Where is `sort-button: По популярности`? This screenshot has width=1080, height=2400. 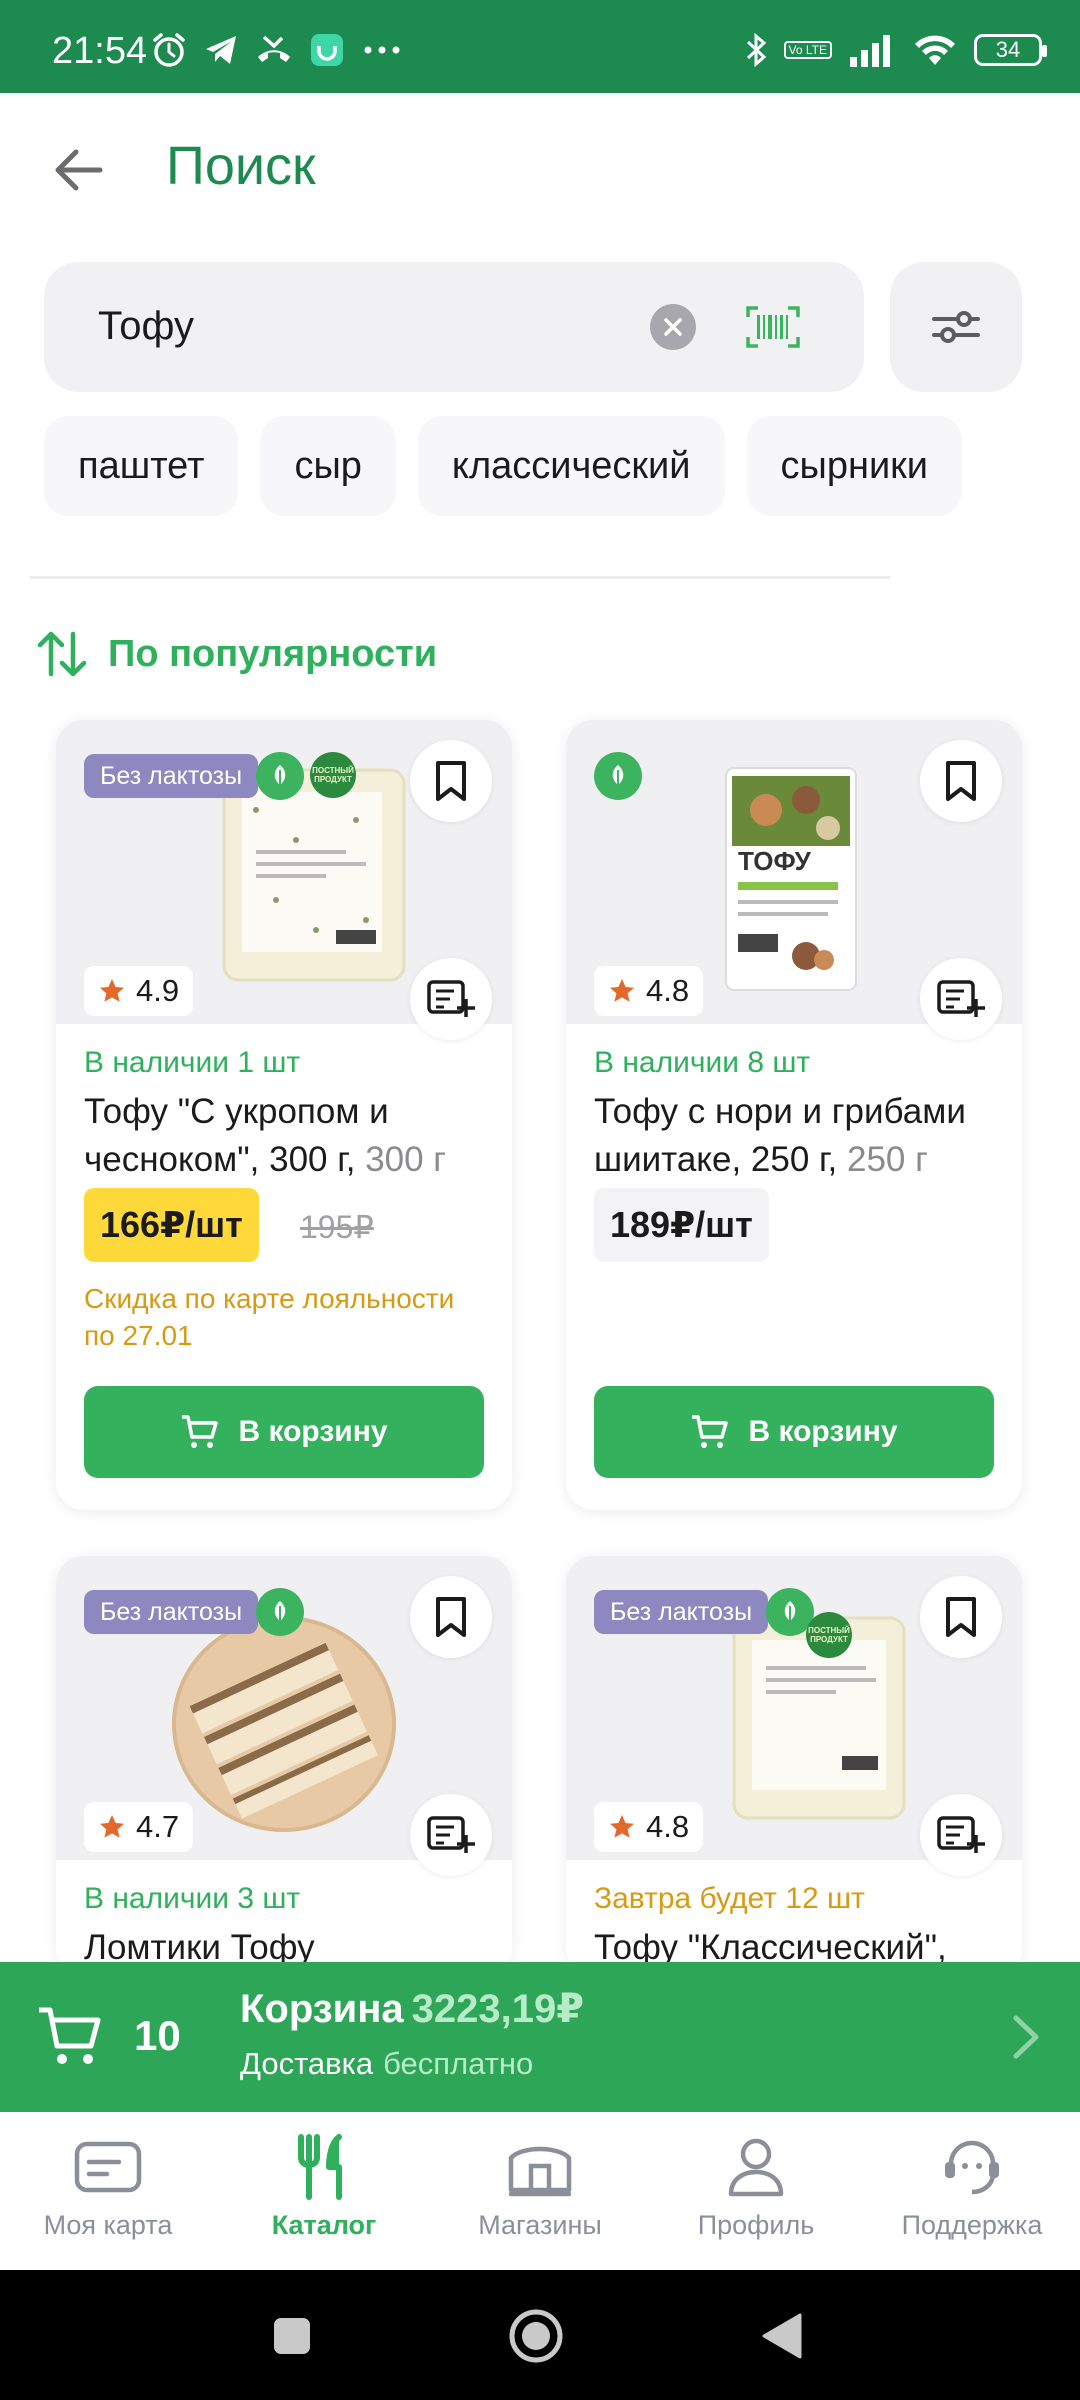 sort-button: По популярности is located at coordinates (236, 654).